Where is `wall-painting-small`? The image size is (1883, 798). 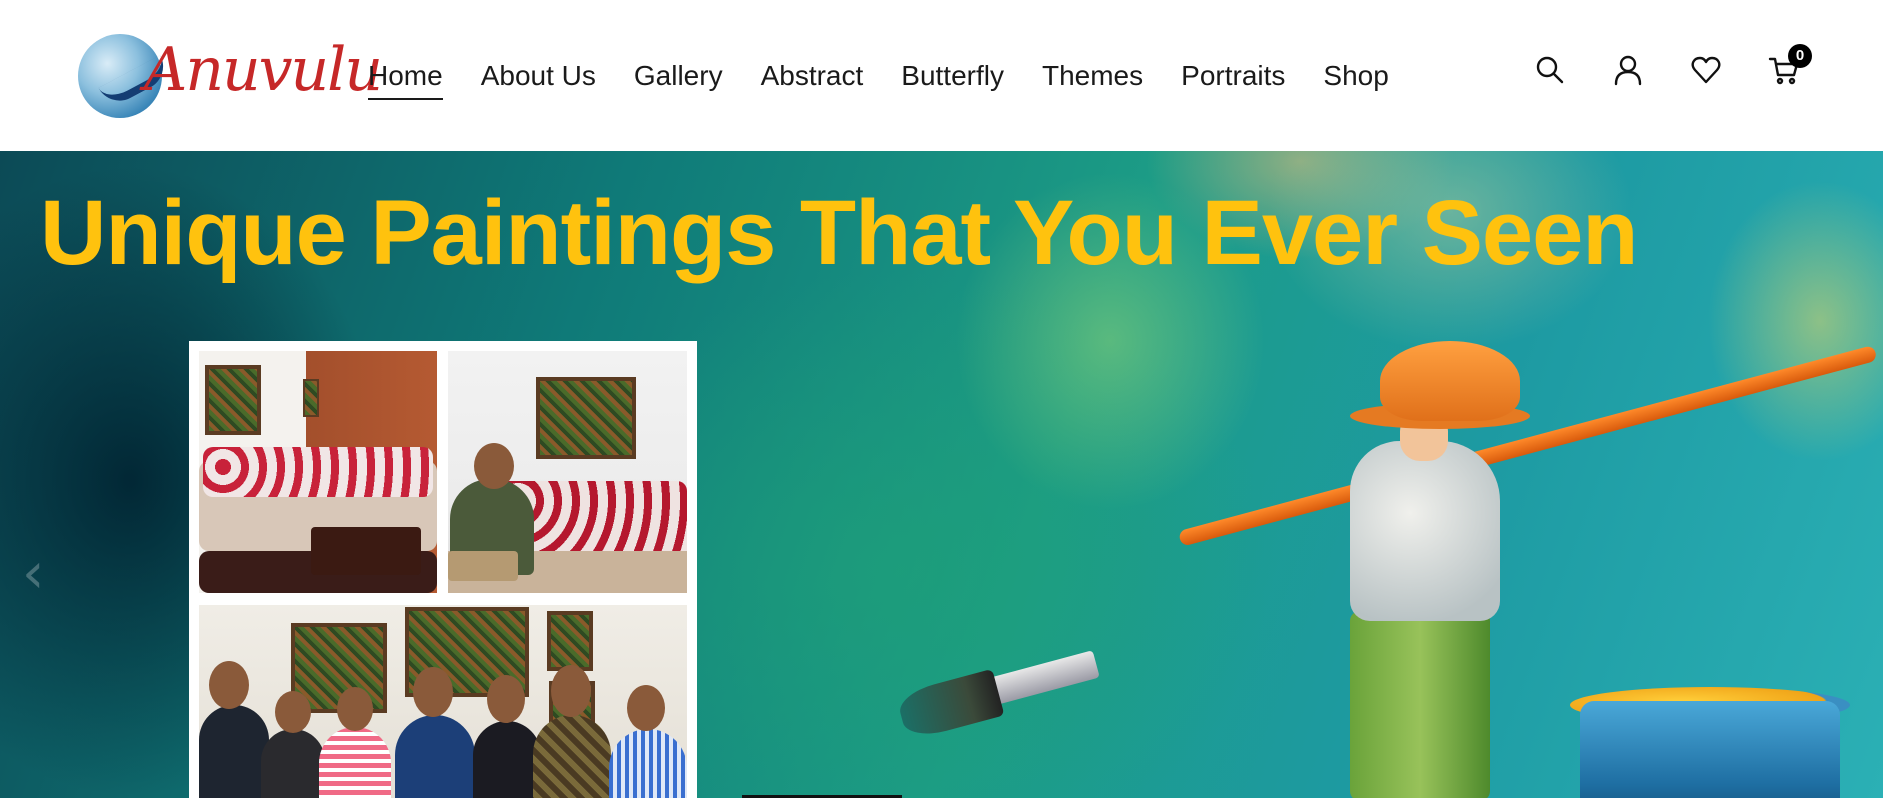 wall-painting-small is located at coordinates (311, 398).